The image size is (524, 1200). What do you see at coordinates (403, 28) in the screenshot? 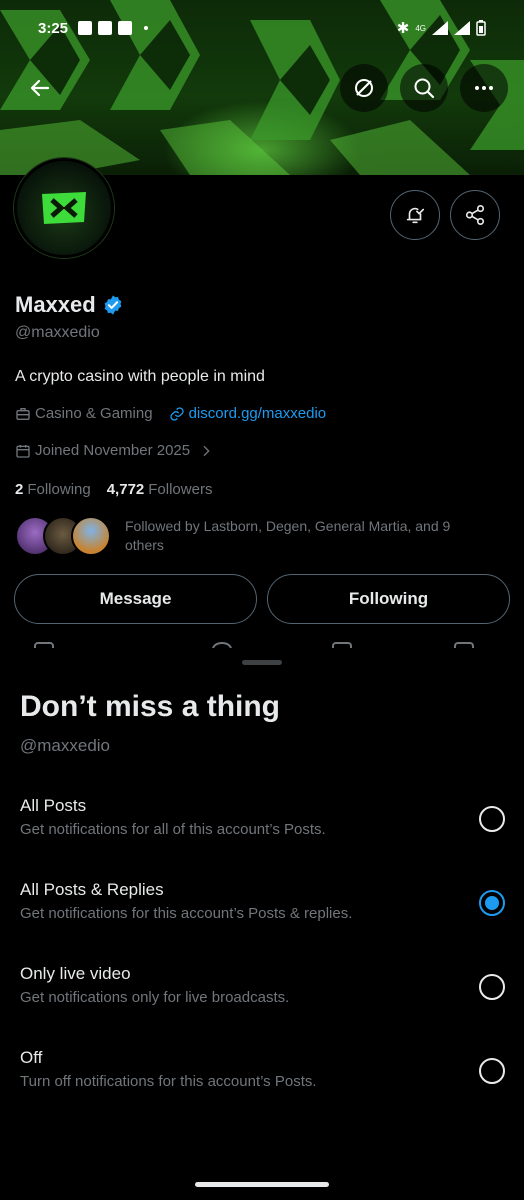
I see `bluetooth-icon: ✱` at bounding box center [403, 28].